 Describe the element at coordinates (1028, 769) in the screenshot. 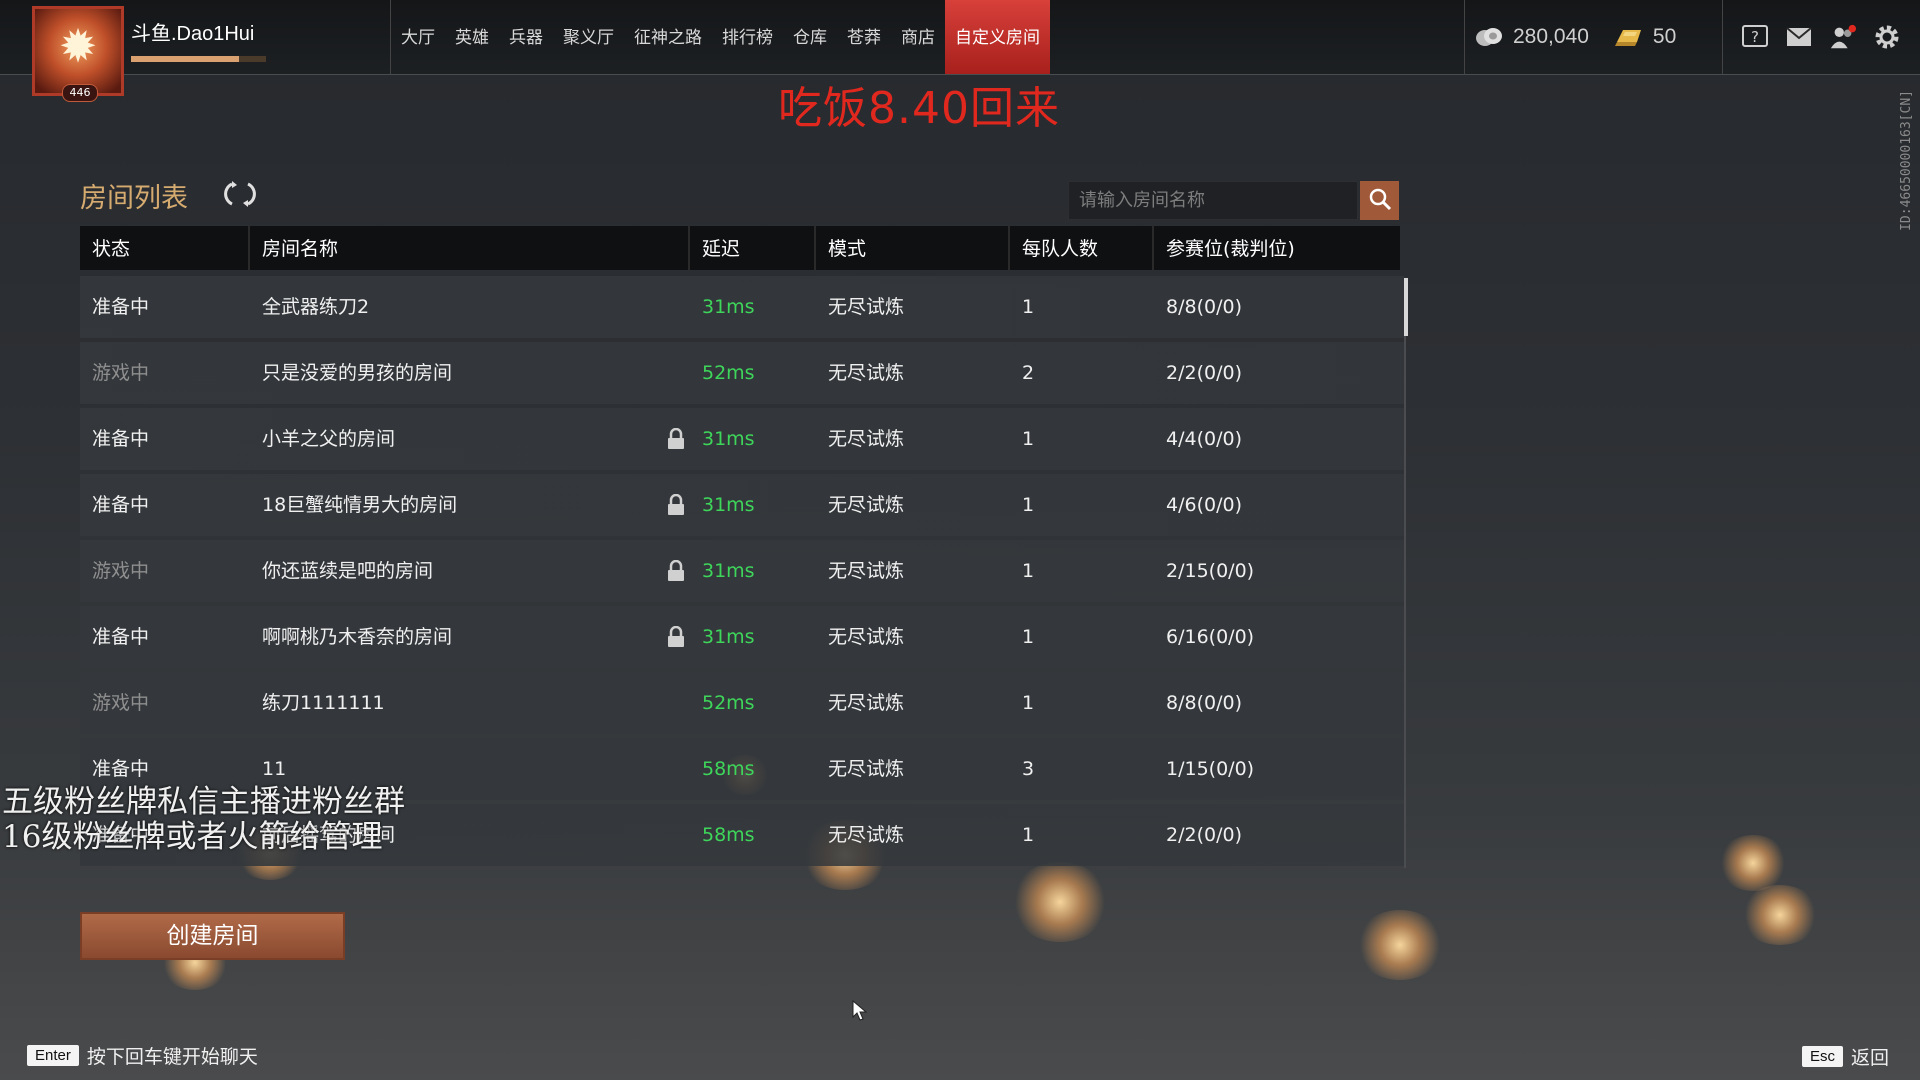

I see `room-team-size: 3` at that location.